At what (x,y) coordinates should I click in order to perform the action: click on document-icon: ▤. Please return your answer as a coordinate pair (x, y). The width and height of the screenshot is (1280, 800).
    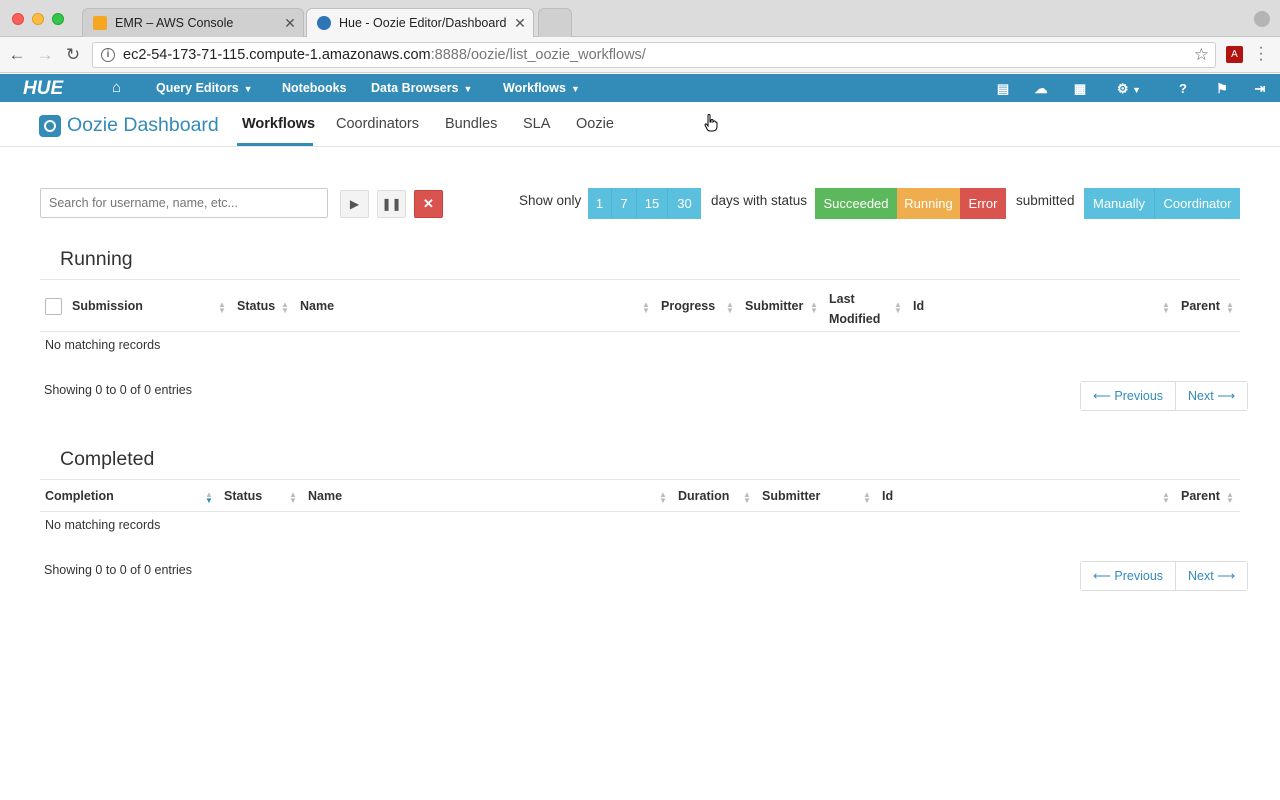
    Looking at the image, I should click on (1003, 89).